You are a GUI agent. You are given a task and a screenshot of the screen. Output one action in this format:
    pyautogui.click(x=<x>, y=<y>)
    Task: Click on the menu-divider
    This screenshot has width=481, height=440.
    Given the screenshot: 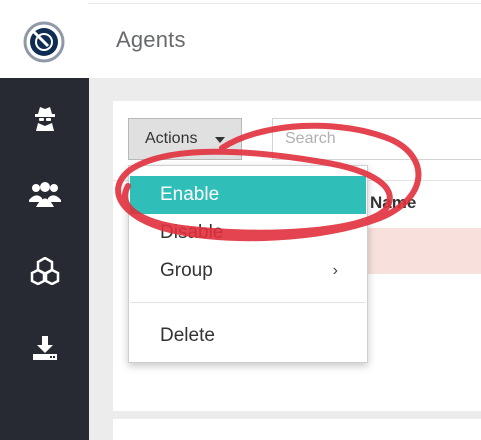 What is the action you would take?
    pyautogui.click(x=248, y=302)
    